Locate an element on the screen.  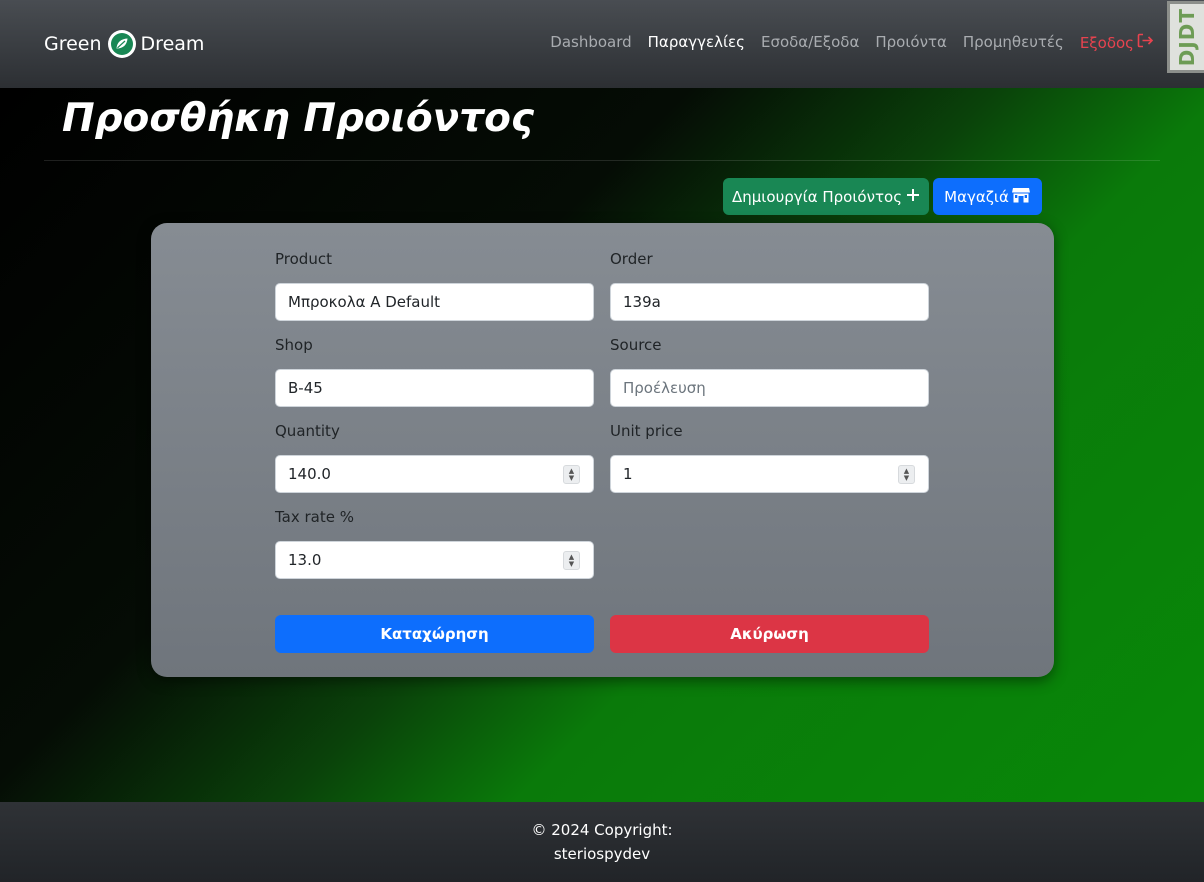
source-input-box is located at coordinates (769, 388).